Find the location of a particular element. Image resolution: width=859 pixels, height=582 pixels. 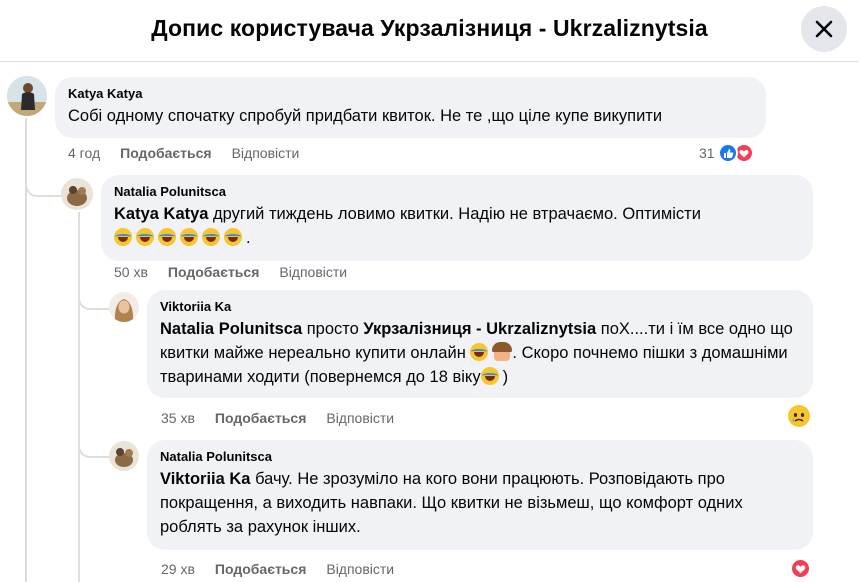

comment-time: 4 год is located at coordinates (84, 153).